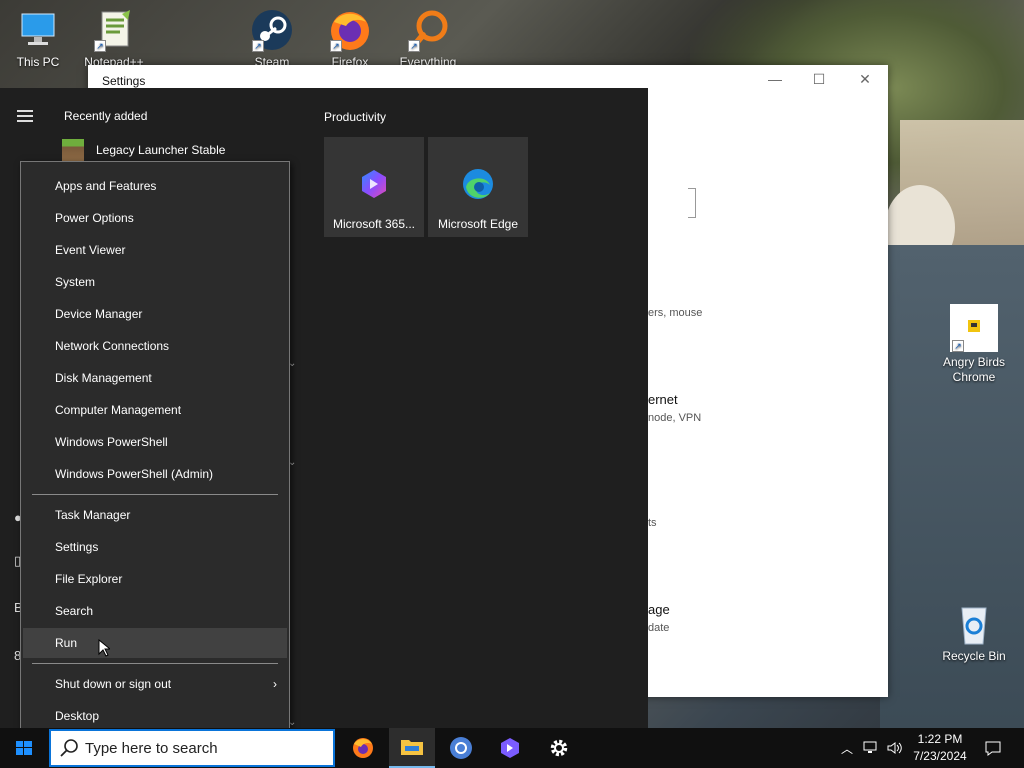 This screenshot has width=1024, height=768. I want to click on menu-item-label: Shut down or sign out, so click(113, 684).